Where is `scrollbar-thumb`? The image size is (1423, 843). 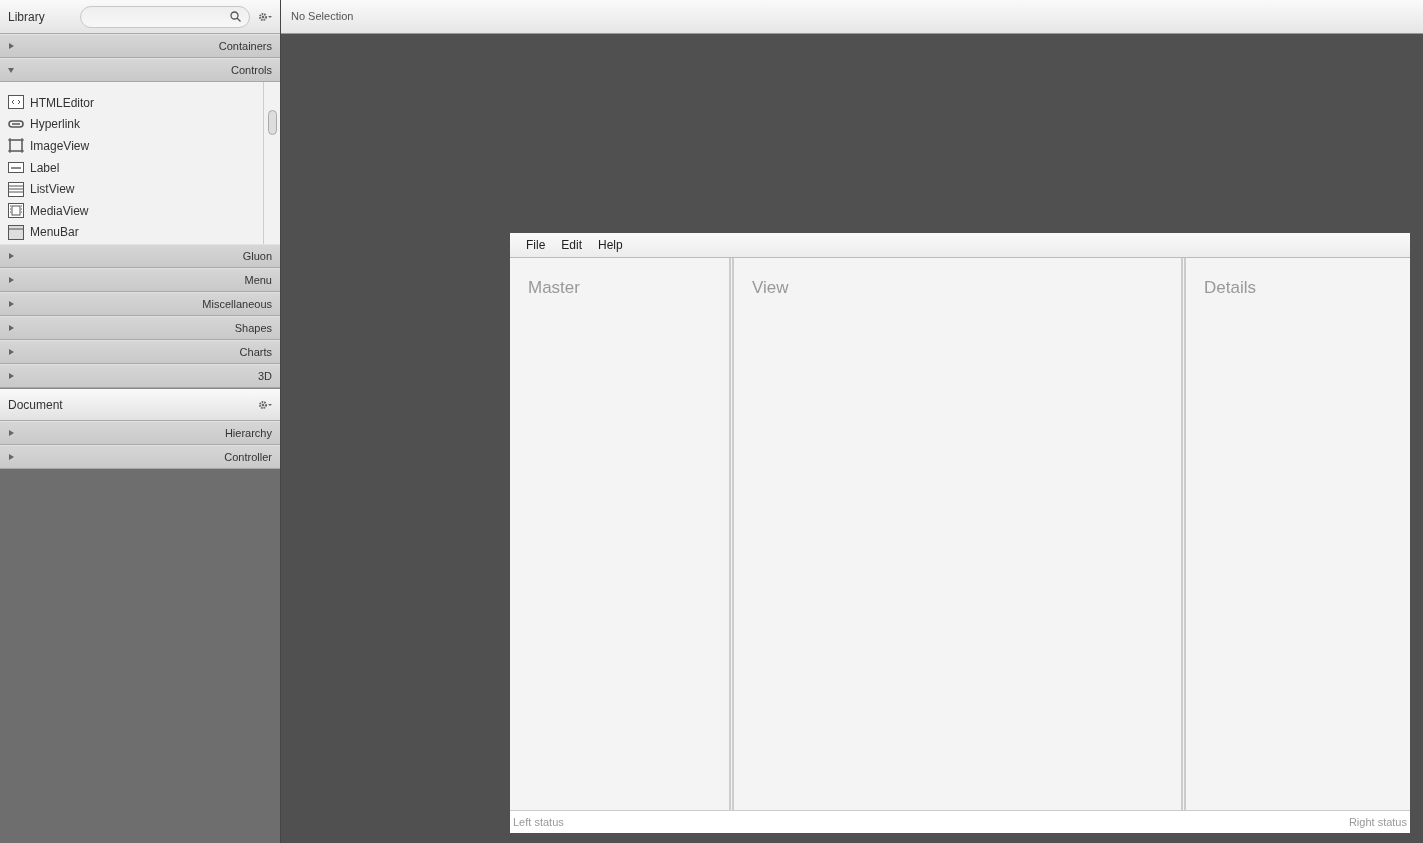
scrollbar-thumb is located at coordinates (272, 122).